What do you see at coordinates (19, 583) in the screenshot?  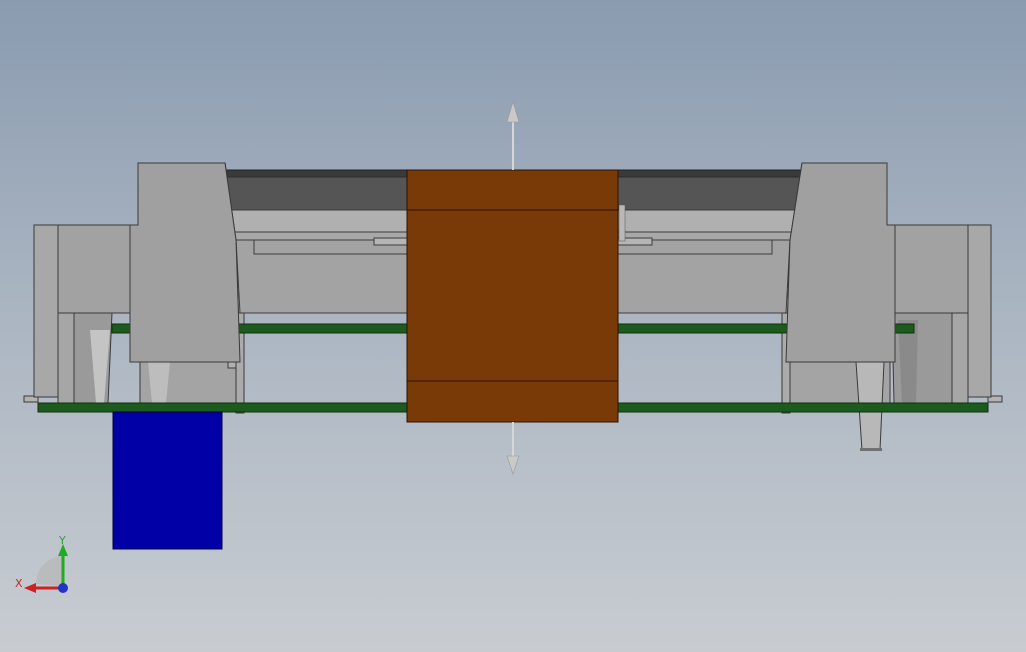 I see `x-axis-label: X` at bounding box center [19, 583].